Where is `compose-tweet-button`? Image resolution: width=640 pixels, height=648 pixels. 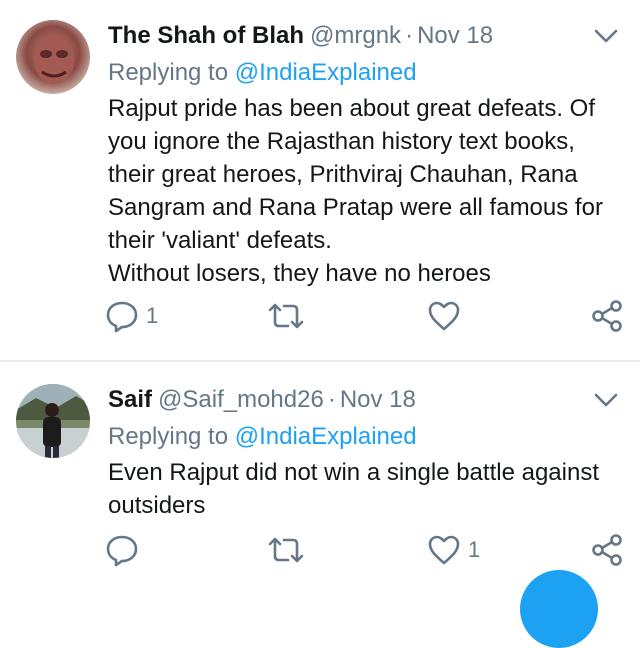
compose-tweet-button is located at coordinates (559, 609).